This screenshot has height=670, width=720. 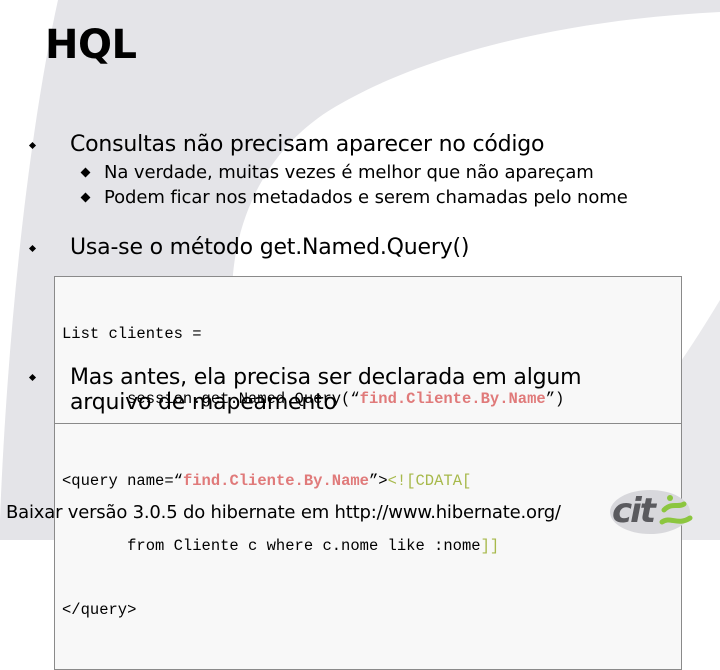 What do you see at coordinates (270, 247) in the screenshot?
I see `bullet-text: Usa-se o método get.Named.Query()` at bounding box center [270, 247].